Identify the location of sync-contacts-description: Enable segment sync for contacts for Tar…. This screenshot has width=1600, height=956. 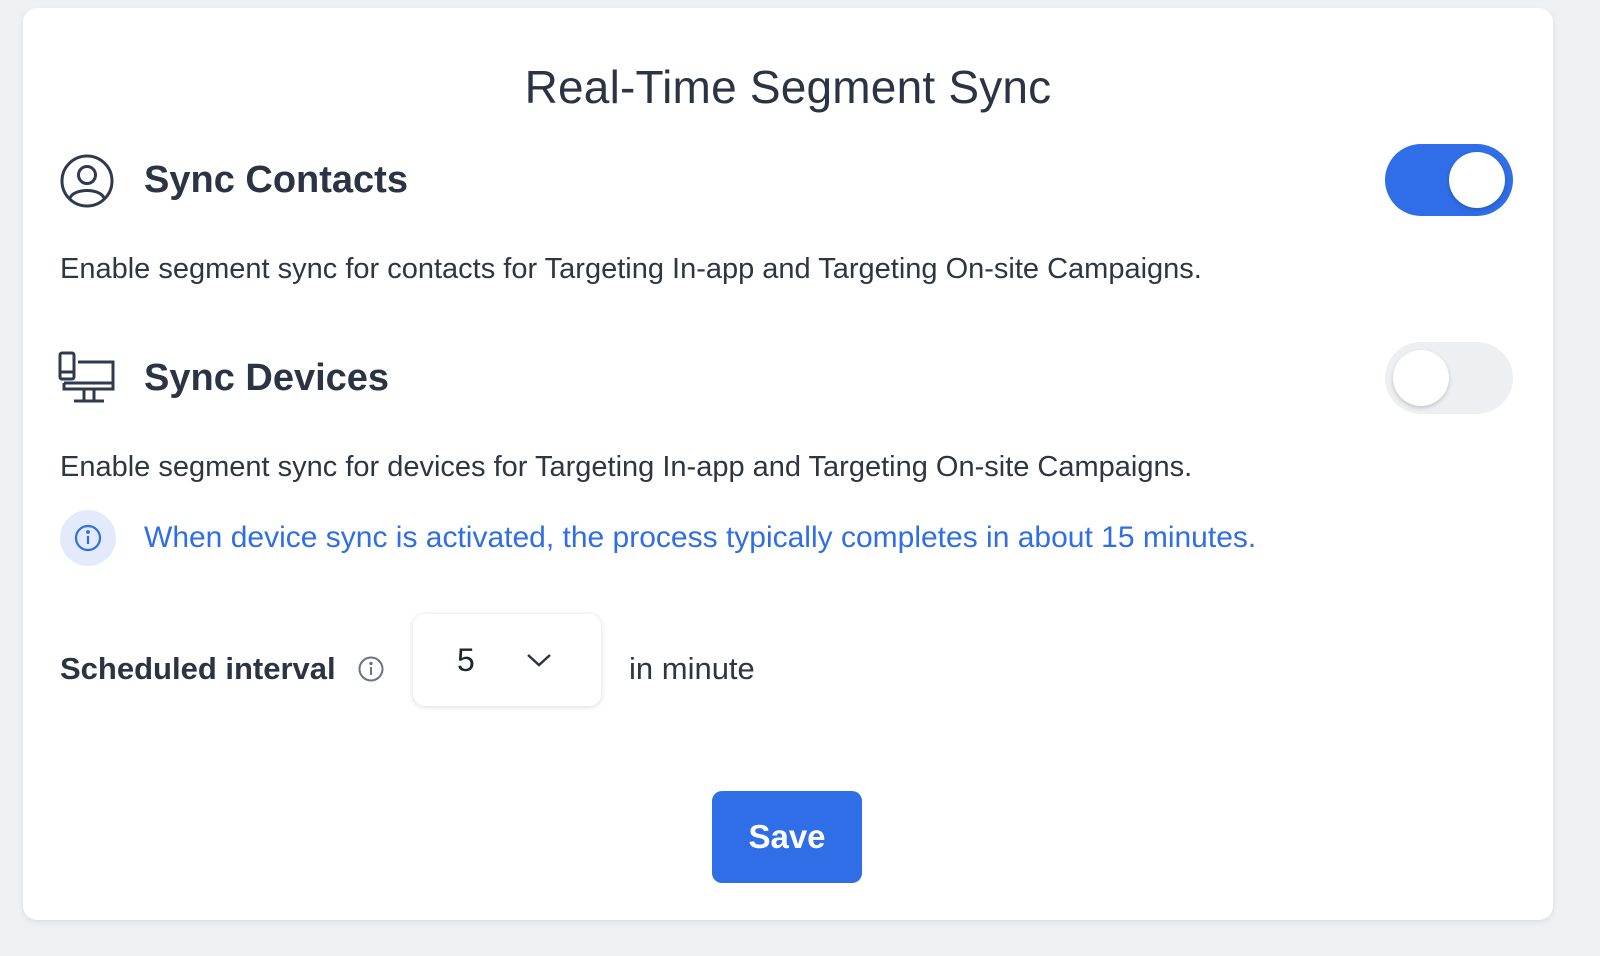
(631, 269).